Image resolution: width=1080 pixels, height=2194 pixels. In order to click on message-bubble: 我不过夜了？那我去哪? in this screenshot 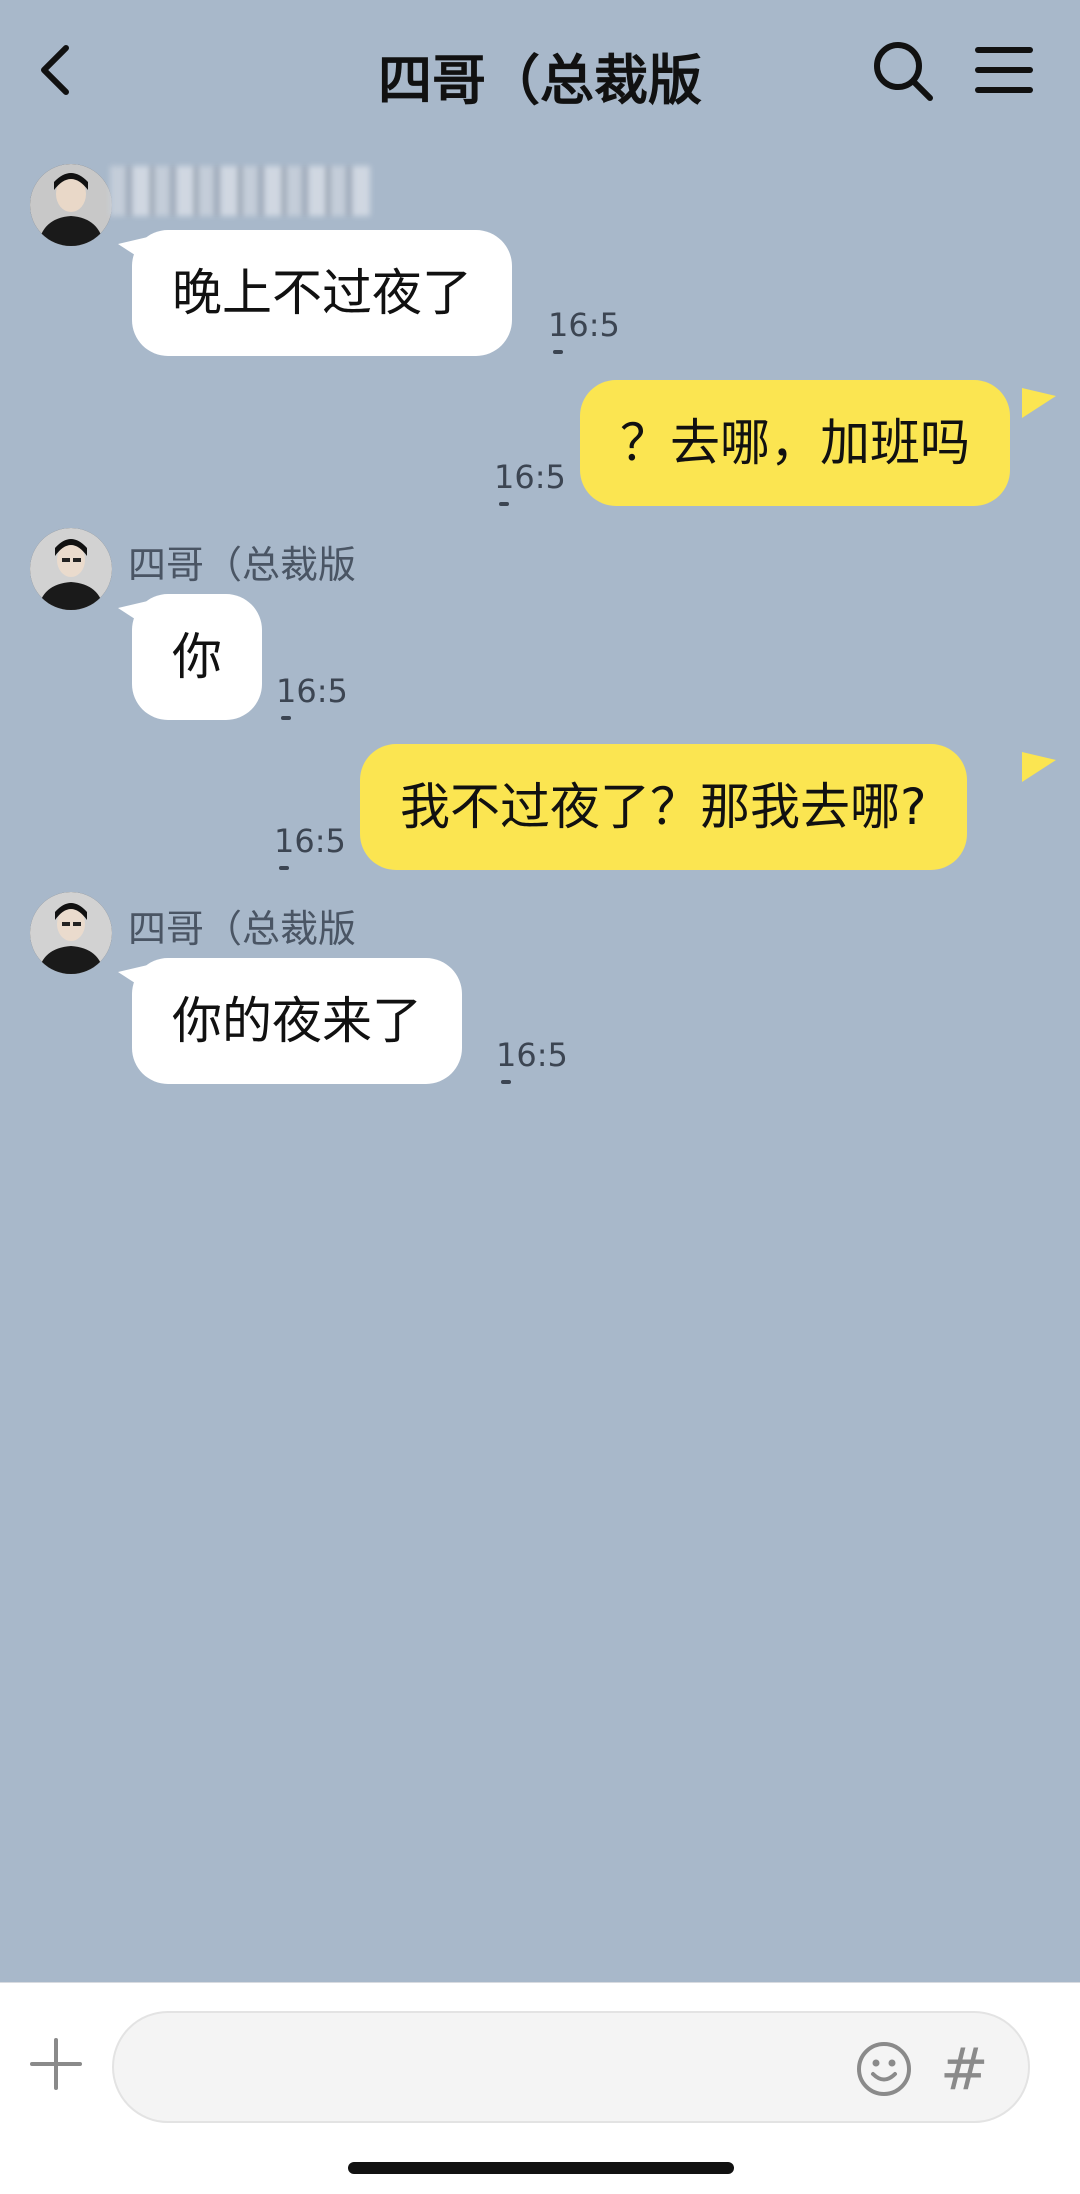, I will do `click(663, 807)`.